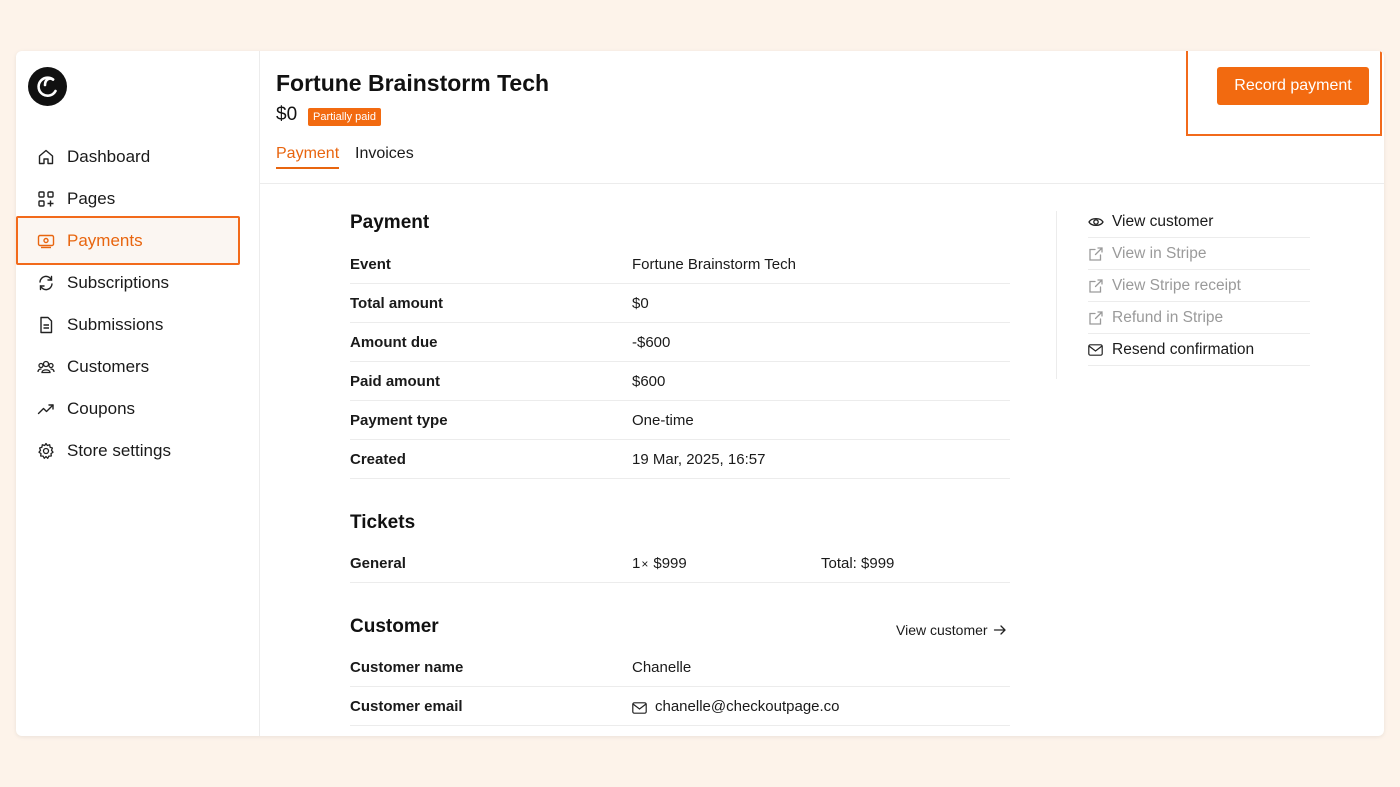 Image resolution: width=1400 pixels, height=787 pixels. I want to click on row-value: -$600, so click(651, 342).